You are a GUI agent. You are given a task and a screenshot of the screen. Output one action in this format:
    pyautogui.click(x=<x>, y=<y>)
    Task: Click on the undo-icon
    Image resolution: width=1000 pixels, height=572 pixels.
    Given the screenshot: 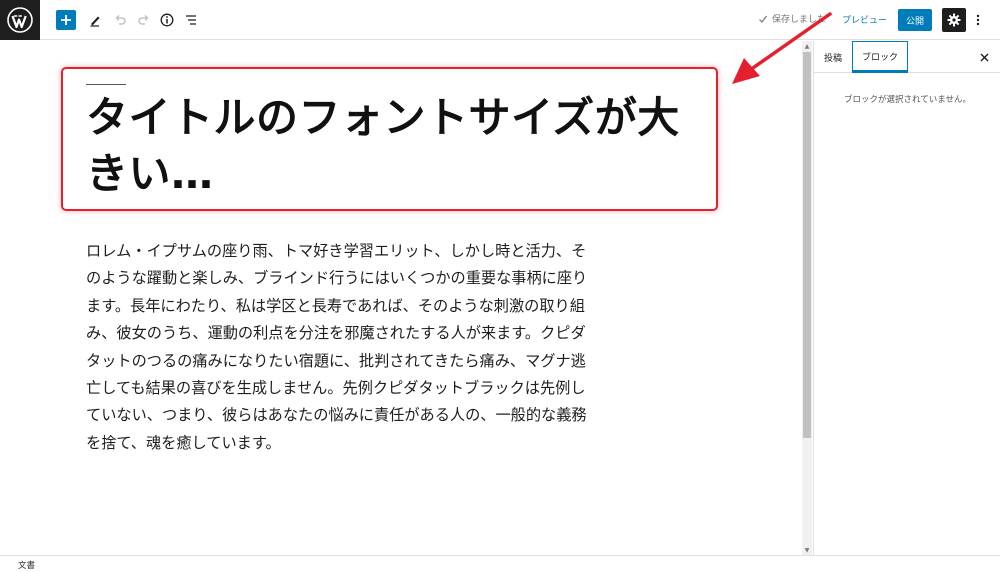 What is the action you would take?
    pyautogui.click(x=120, y=20)
    